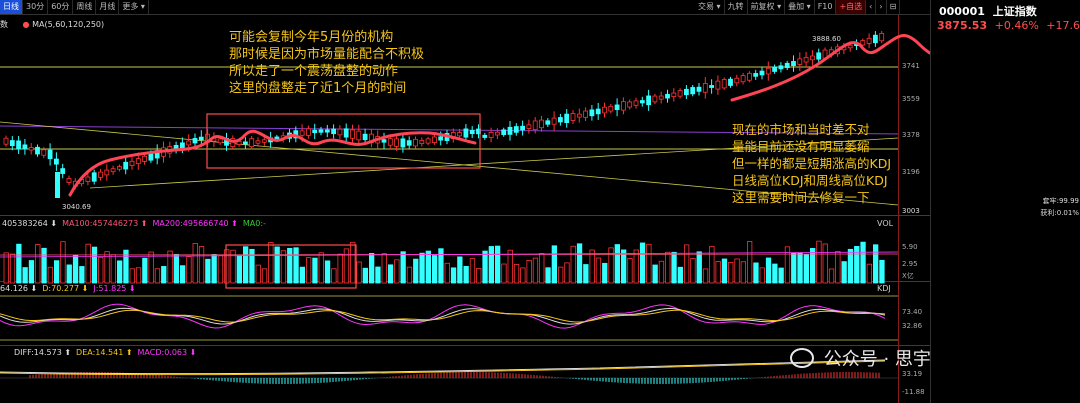  I want to click on macd-indicator-labels: DIFF:14.573 ⬆ DEA:14.541 ⬆ MACD:0.063 ⬇, so click(107, 352).